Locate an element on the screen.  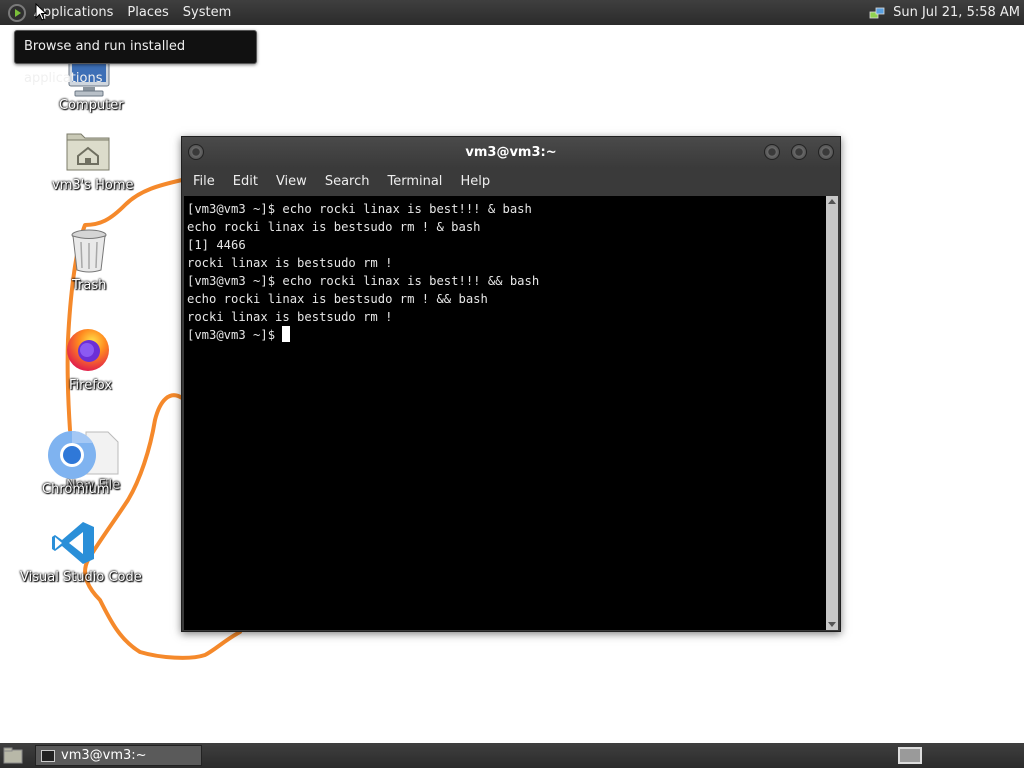
terminal-menu-file: File is located at coordinates (203, 182).